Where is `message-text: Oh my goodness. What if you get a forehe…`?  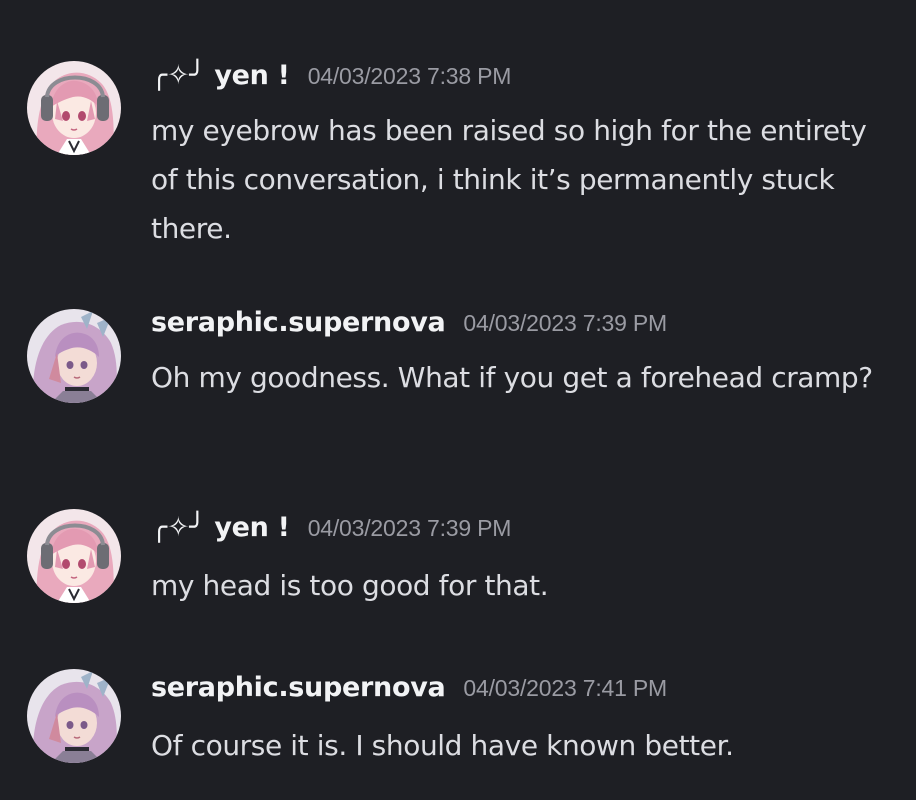
message-text: Oh my goodness. What if you get a forehe… is located at coordinates (512, 377).